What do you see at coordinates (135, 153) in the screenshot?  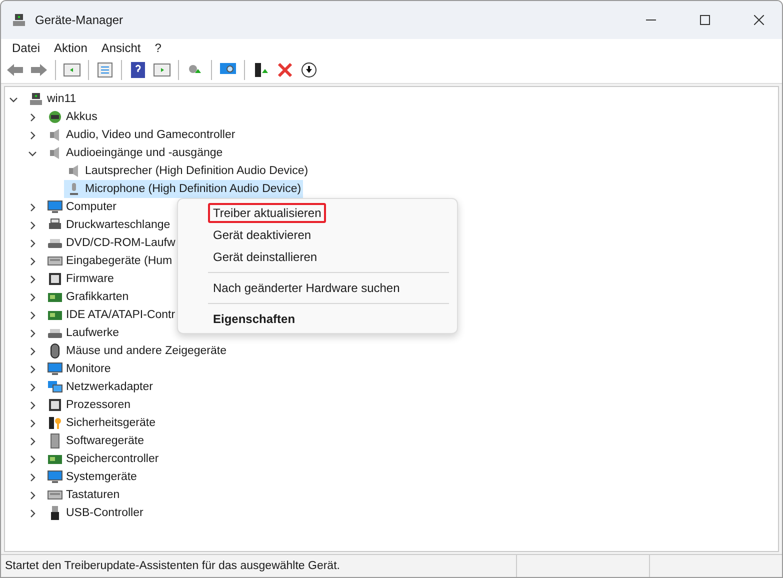 I see `tree-item: Audioeingänge und -ausgänge` at bounding box center [135, 153].